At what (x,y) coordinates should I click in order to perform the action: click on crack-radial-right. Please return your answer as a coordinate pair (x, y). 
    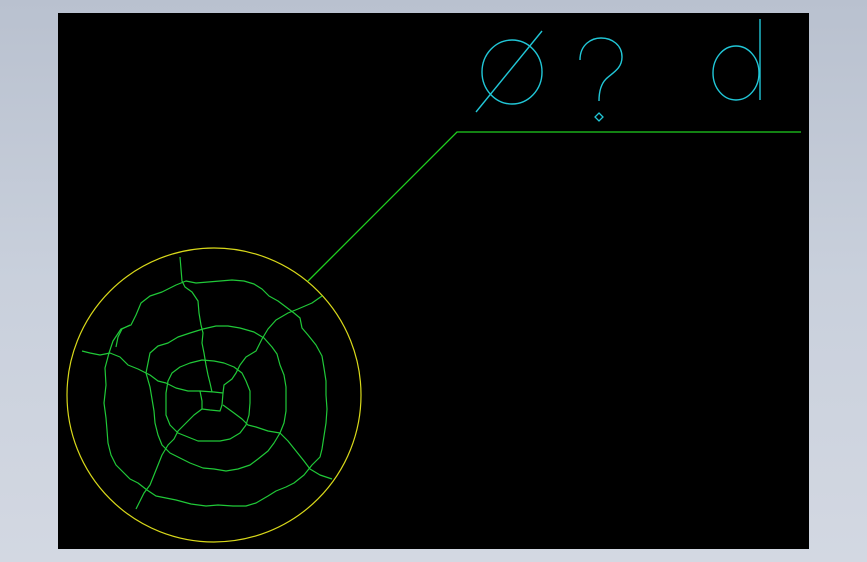
    Looking at the image, I should click on (277, 442).